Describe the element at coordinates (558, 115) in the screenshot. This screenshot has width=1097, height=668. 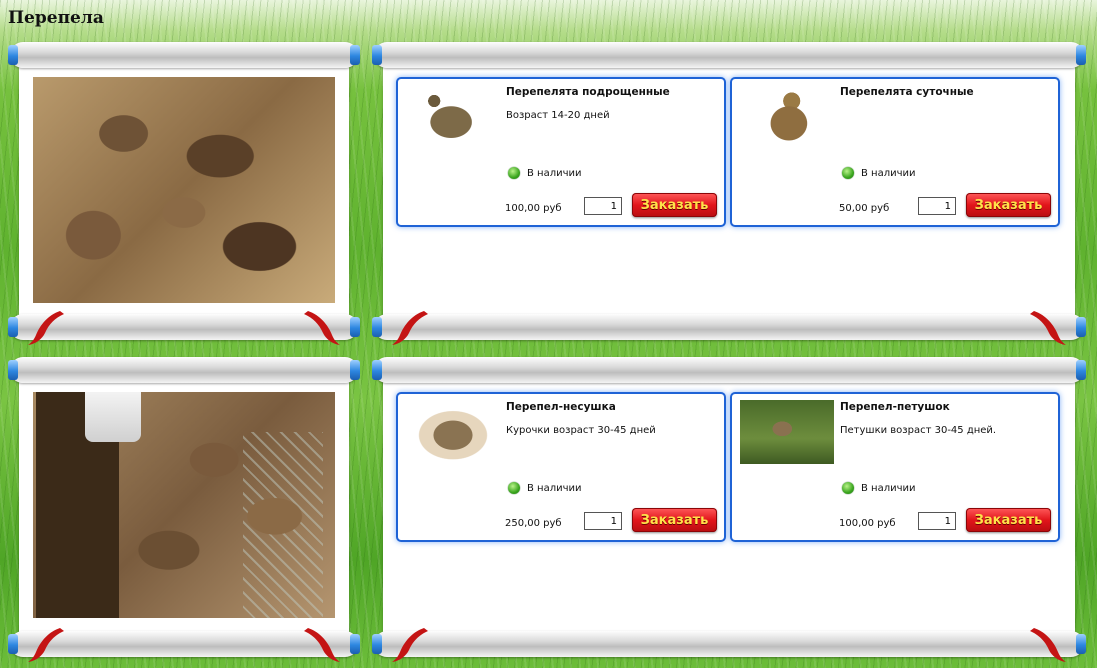
I see `product-description: Возраст 14-20 дней` at that location.